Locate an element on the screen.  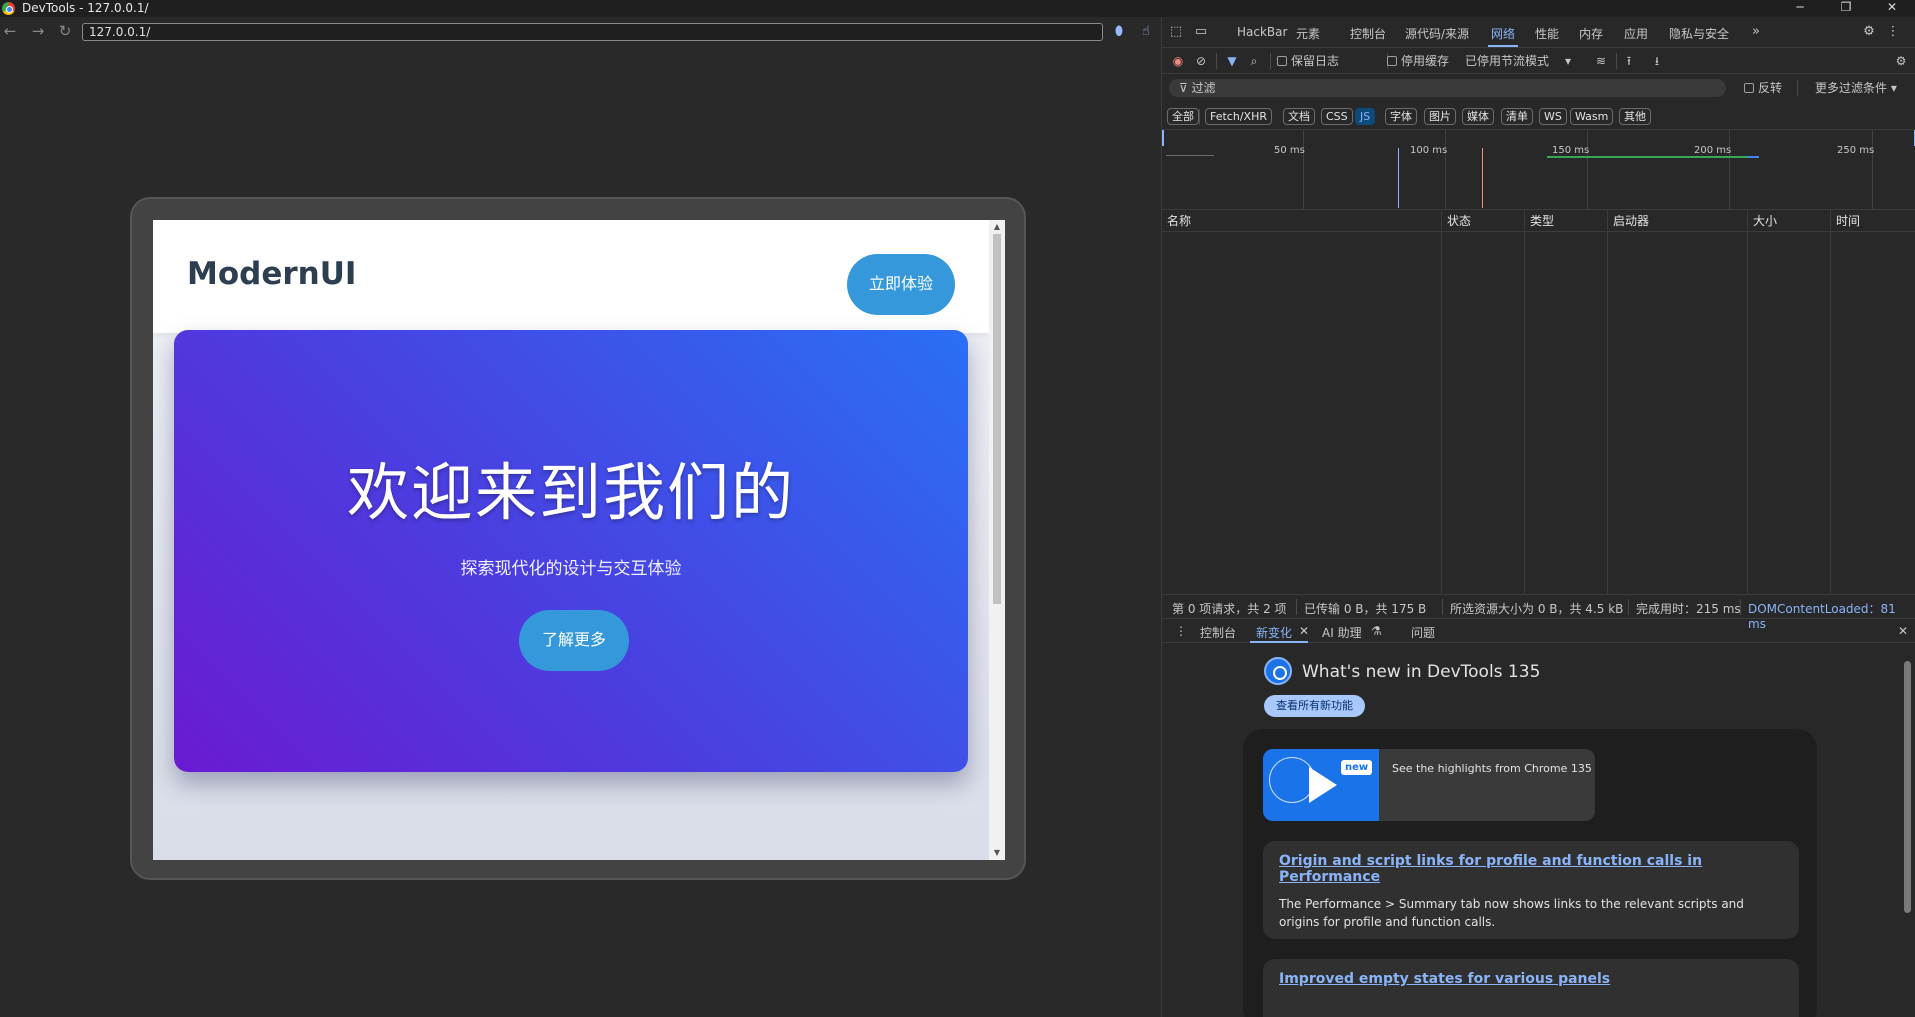
header-cta-button: 立即体验 is located at coordinates (901, 284).